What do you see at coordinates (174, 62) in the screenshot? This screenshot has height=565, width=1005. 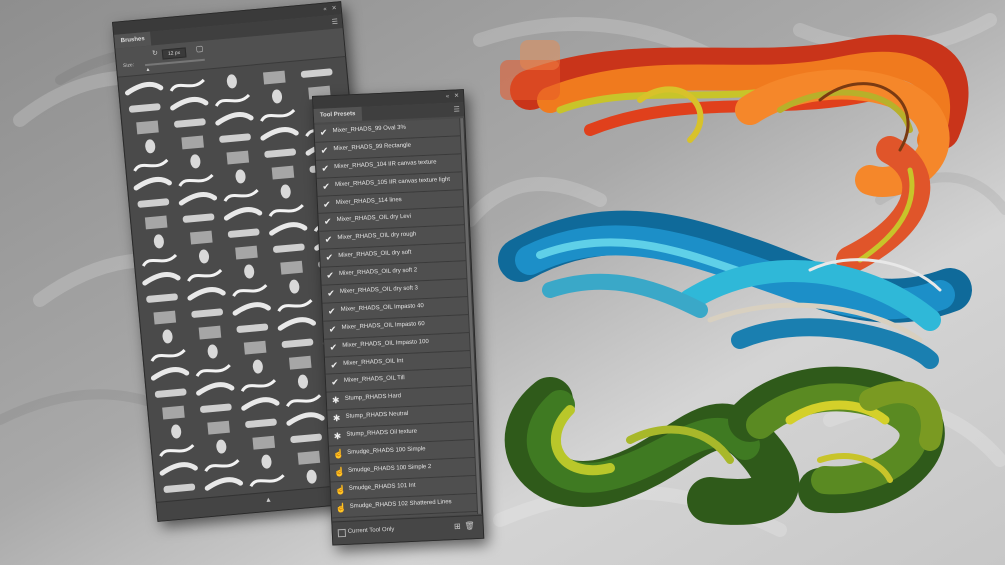 I see `brush-size-slider` at bounding box center [174, 62].